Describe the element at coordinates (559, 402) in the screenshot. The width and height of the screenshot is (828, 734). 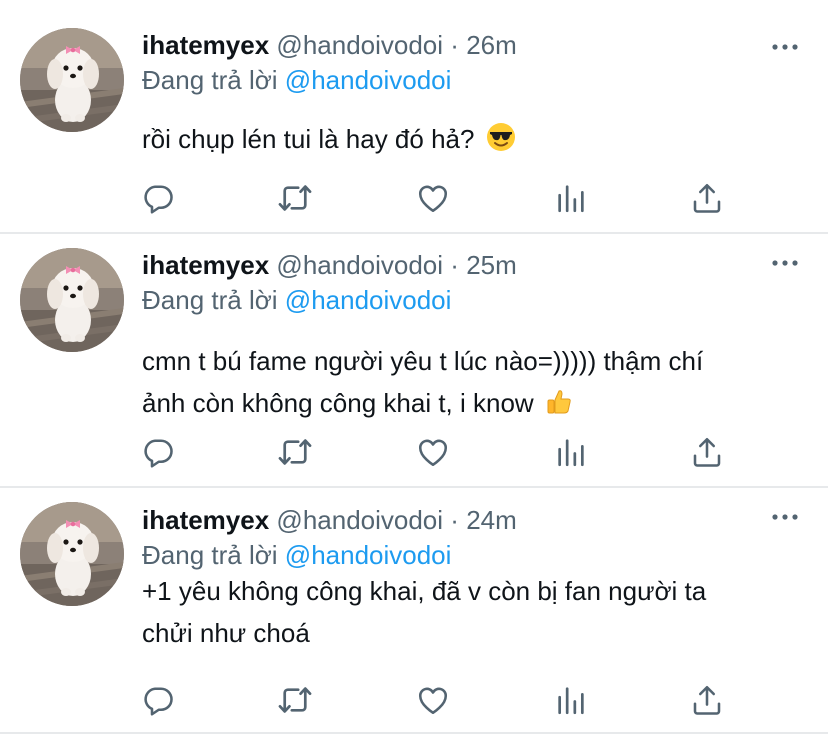
I see `thumbs-up-icon` at that location.